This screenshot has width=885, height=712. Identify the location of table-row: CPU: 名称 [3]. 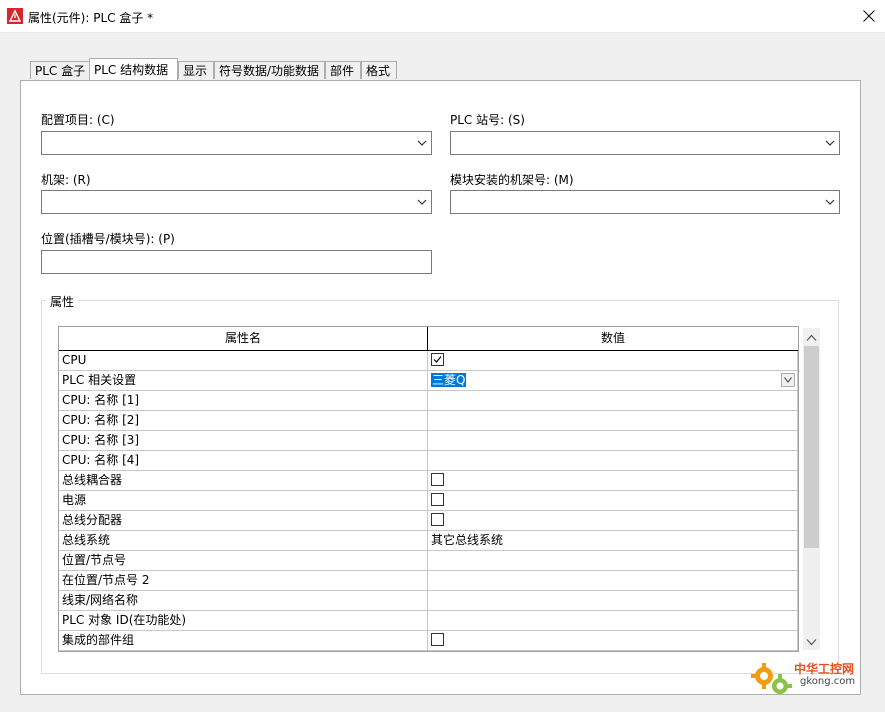
(428, 441).